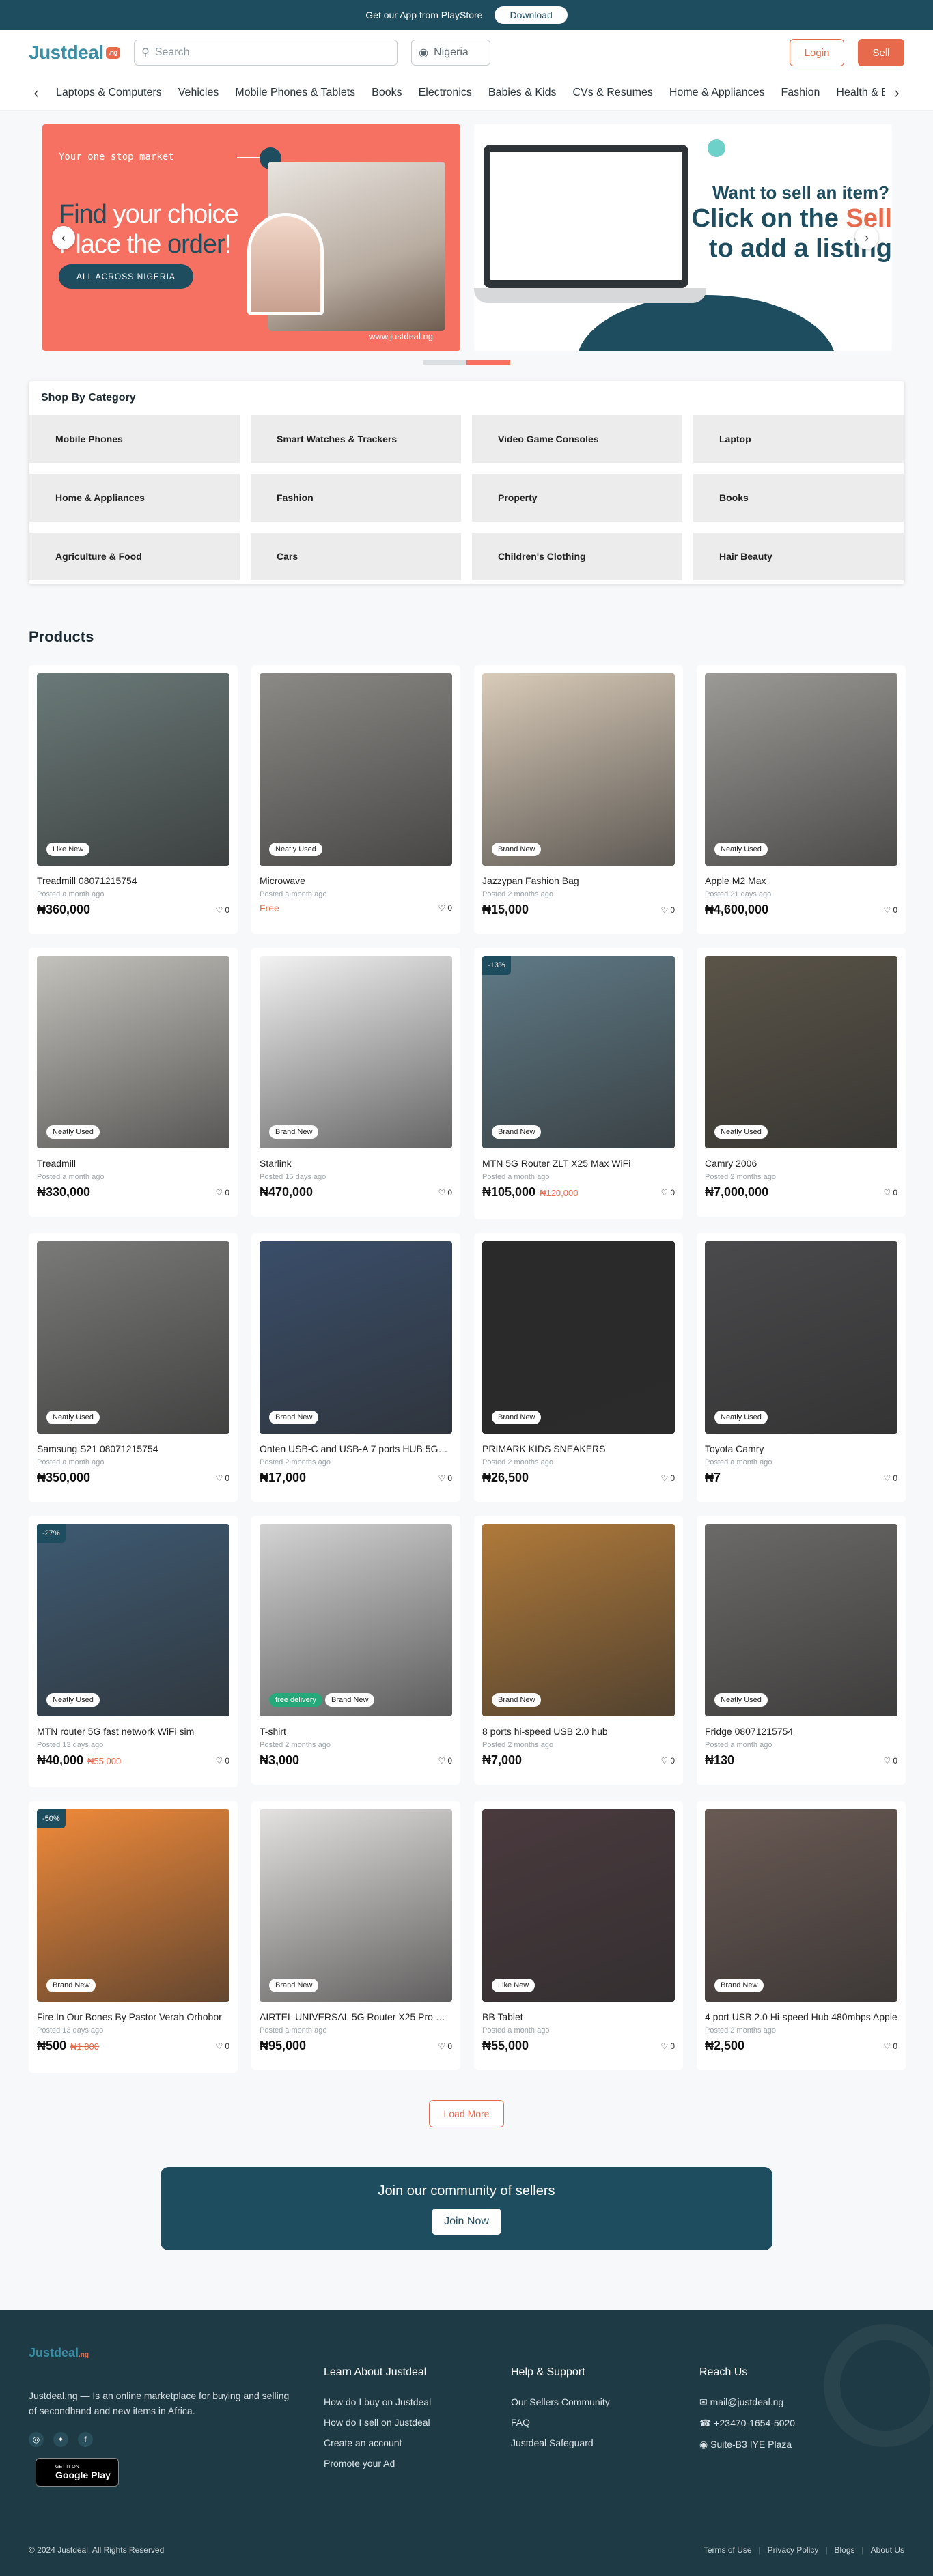 The height and width of the screenshot is (2576, 933). What do you see at coordinates (36, 93) in the screenshot?
I see `chevron-left-icon: ‹` at bounding box center [36, 93].